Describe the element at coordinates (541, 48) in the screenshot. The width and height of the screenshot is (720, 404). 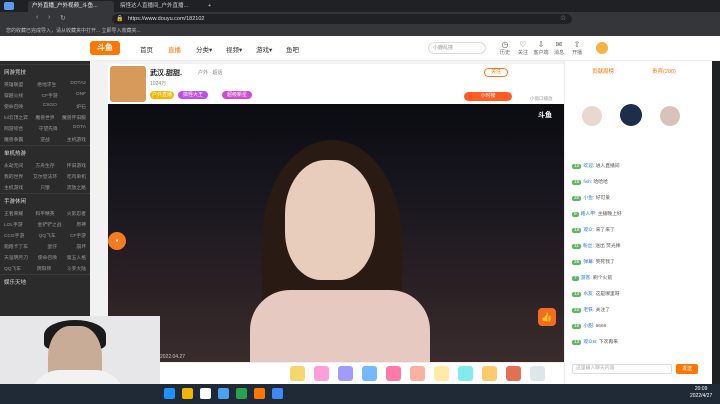
I see `download-button: ⇩ 客户端` at that location.